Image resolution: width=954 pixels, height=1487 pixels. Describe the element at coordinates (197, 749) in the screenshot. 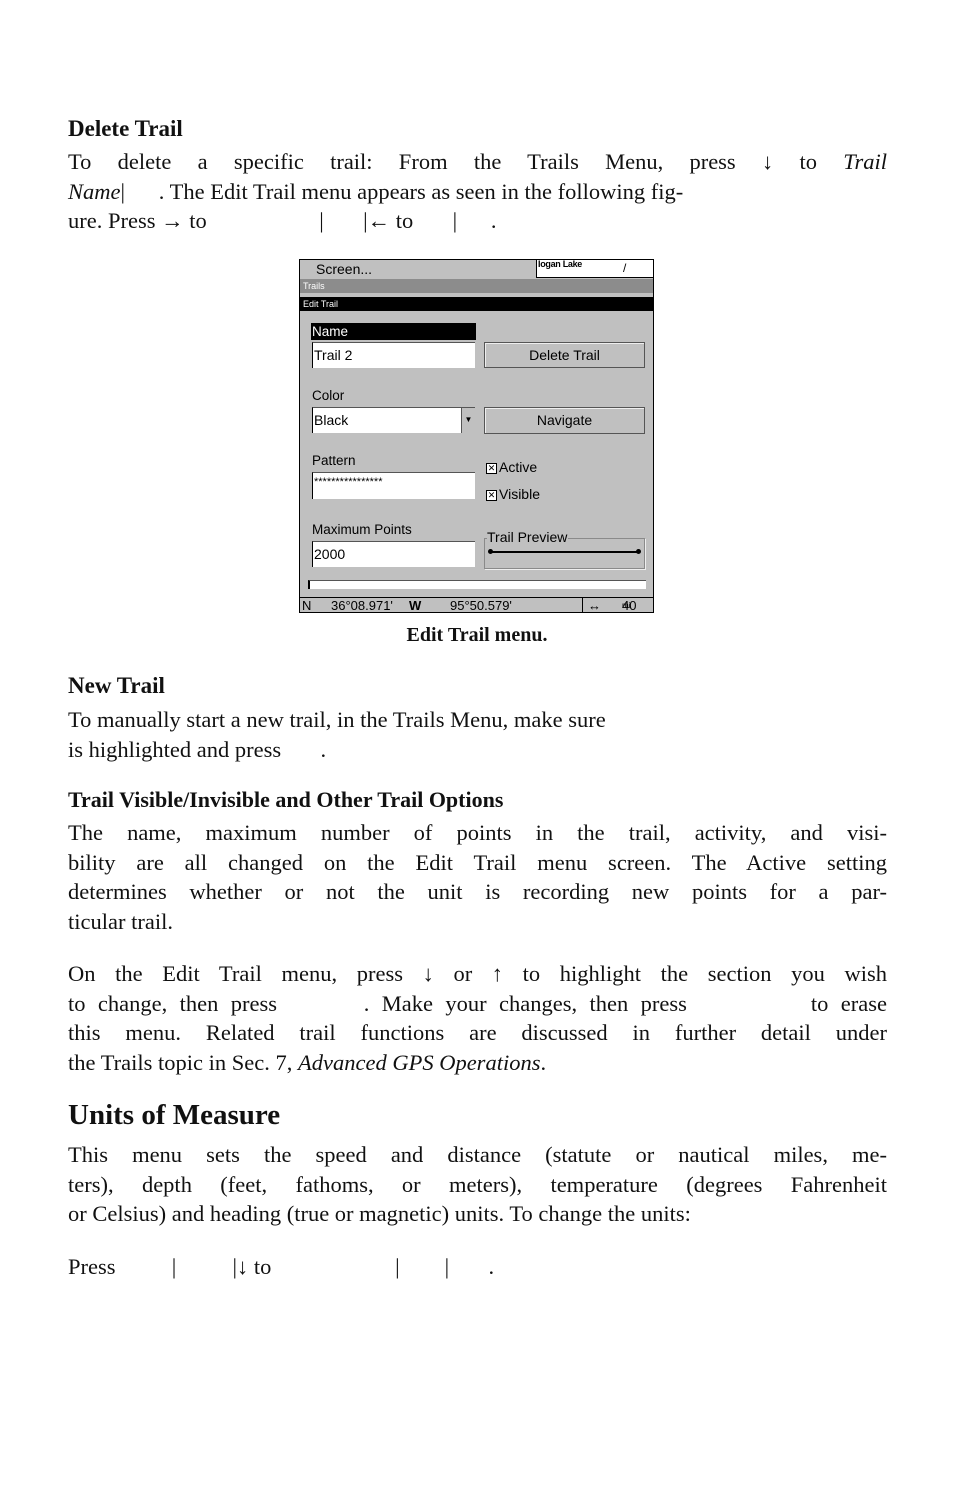

I see `paragraph-line: is highlighted and press .` at that location.